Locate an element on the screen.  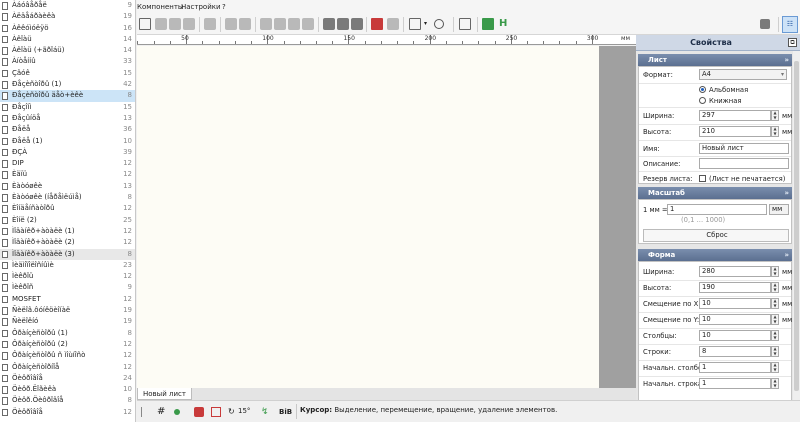
copy-icon is located at coordinates (175, 24).